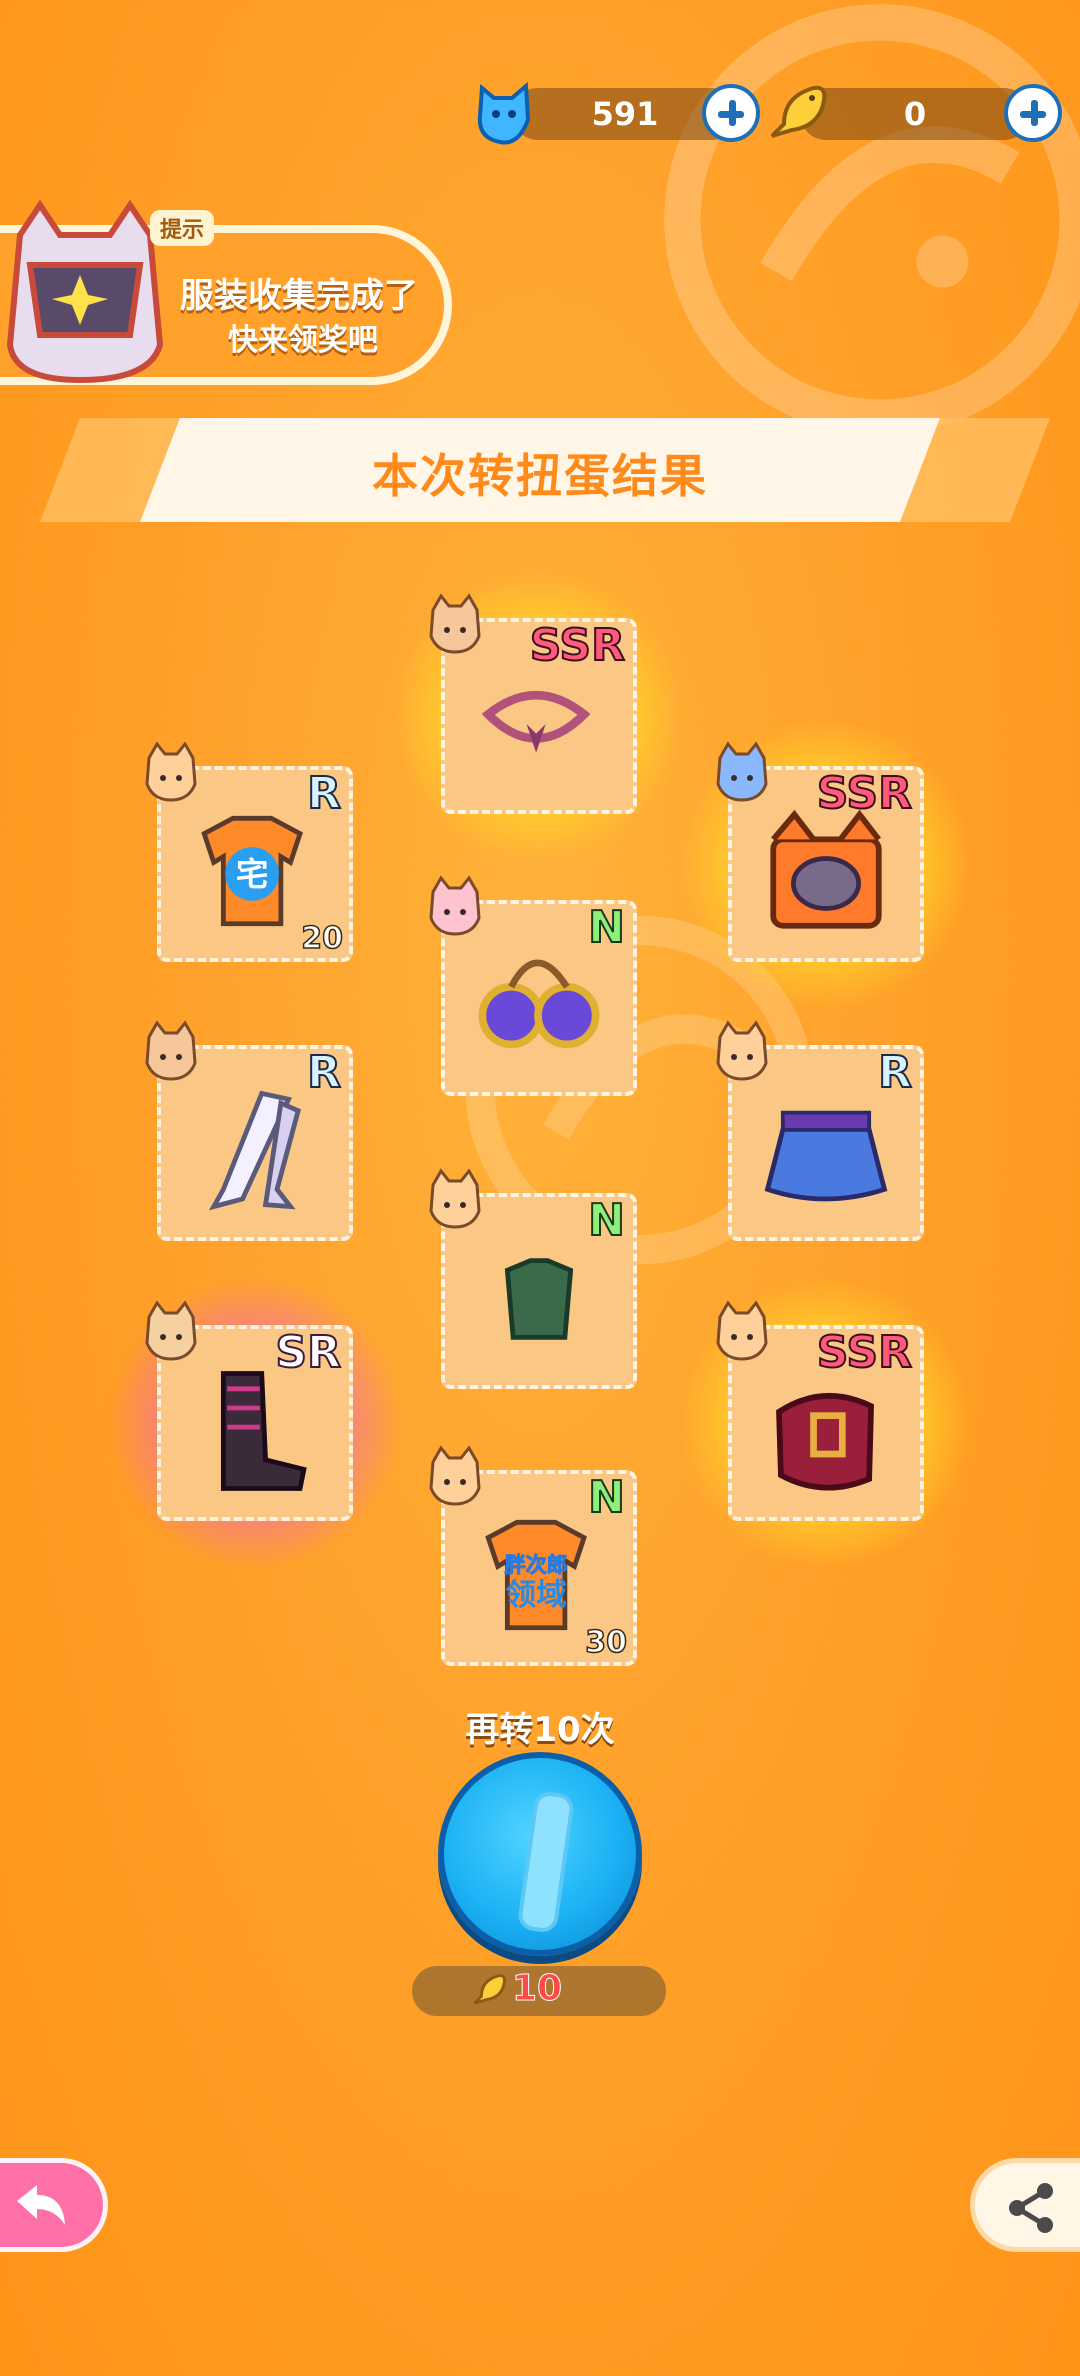 The height and width of the screenshot is (2376, 1080). Describe the element at coordinates (41, 2205) in the screenshot. I see `back-arrow-icon` at that location.